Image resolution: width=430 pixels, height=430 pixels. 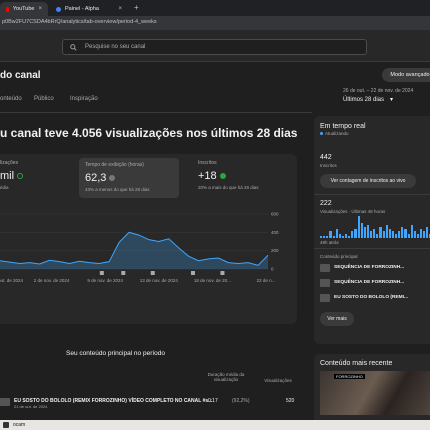 I want to click on studio-header: Pesquise no seu canal, so click(x=215, y=46).